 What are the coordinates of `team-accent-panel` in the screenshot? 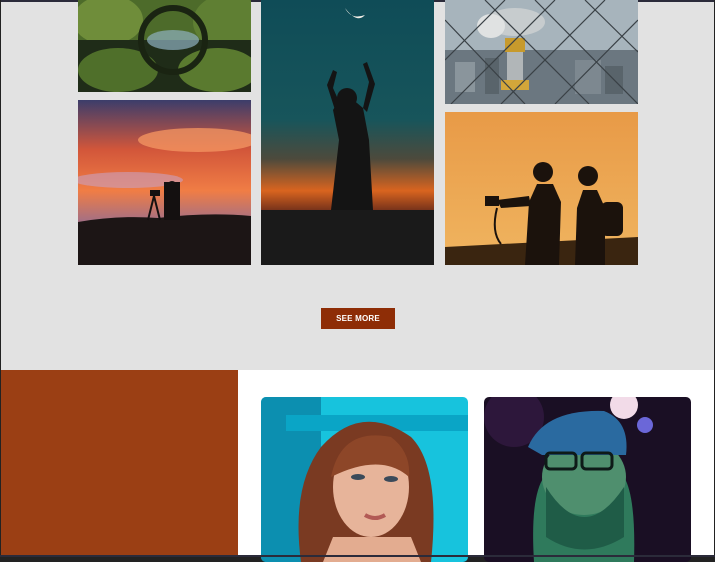 It's located at (119, 463).